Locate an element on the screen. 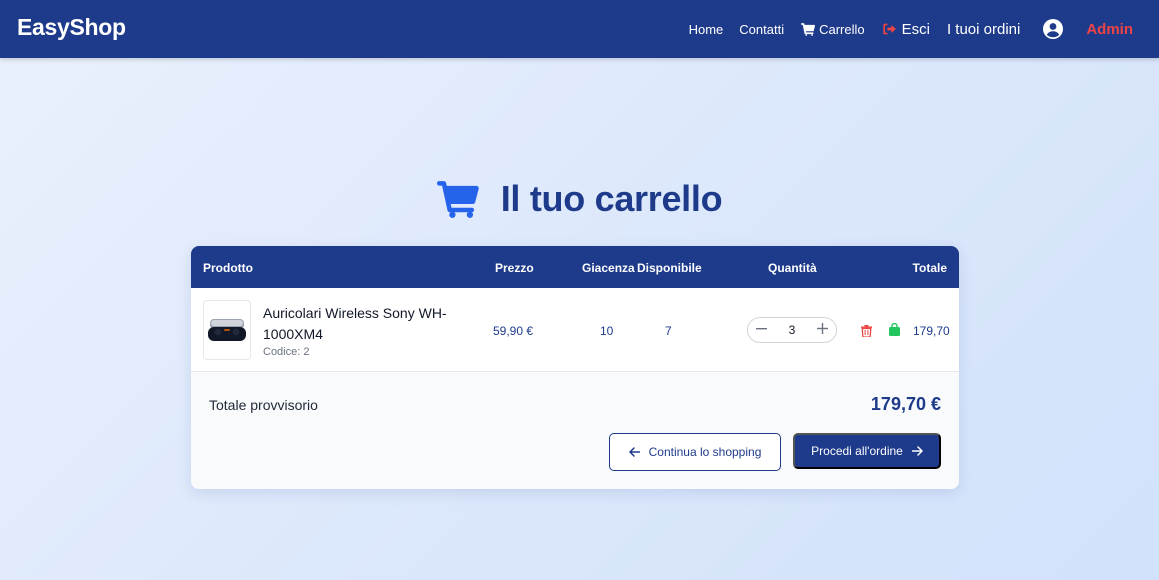  nav-admin-link: Admin is located at coordinates (1109, 29).